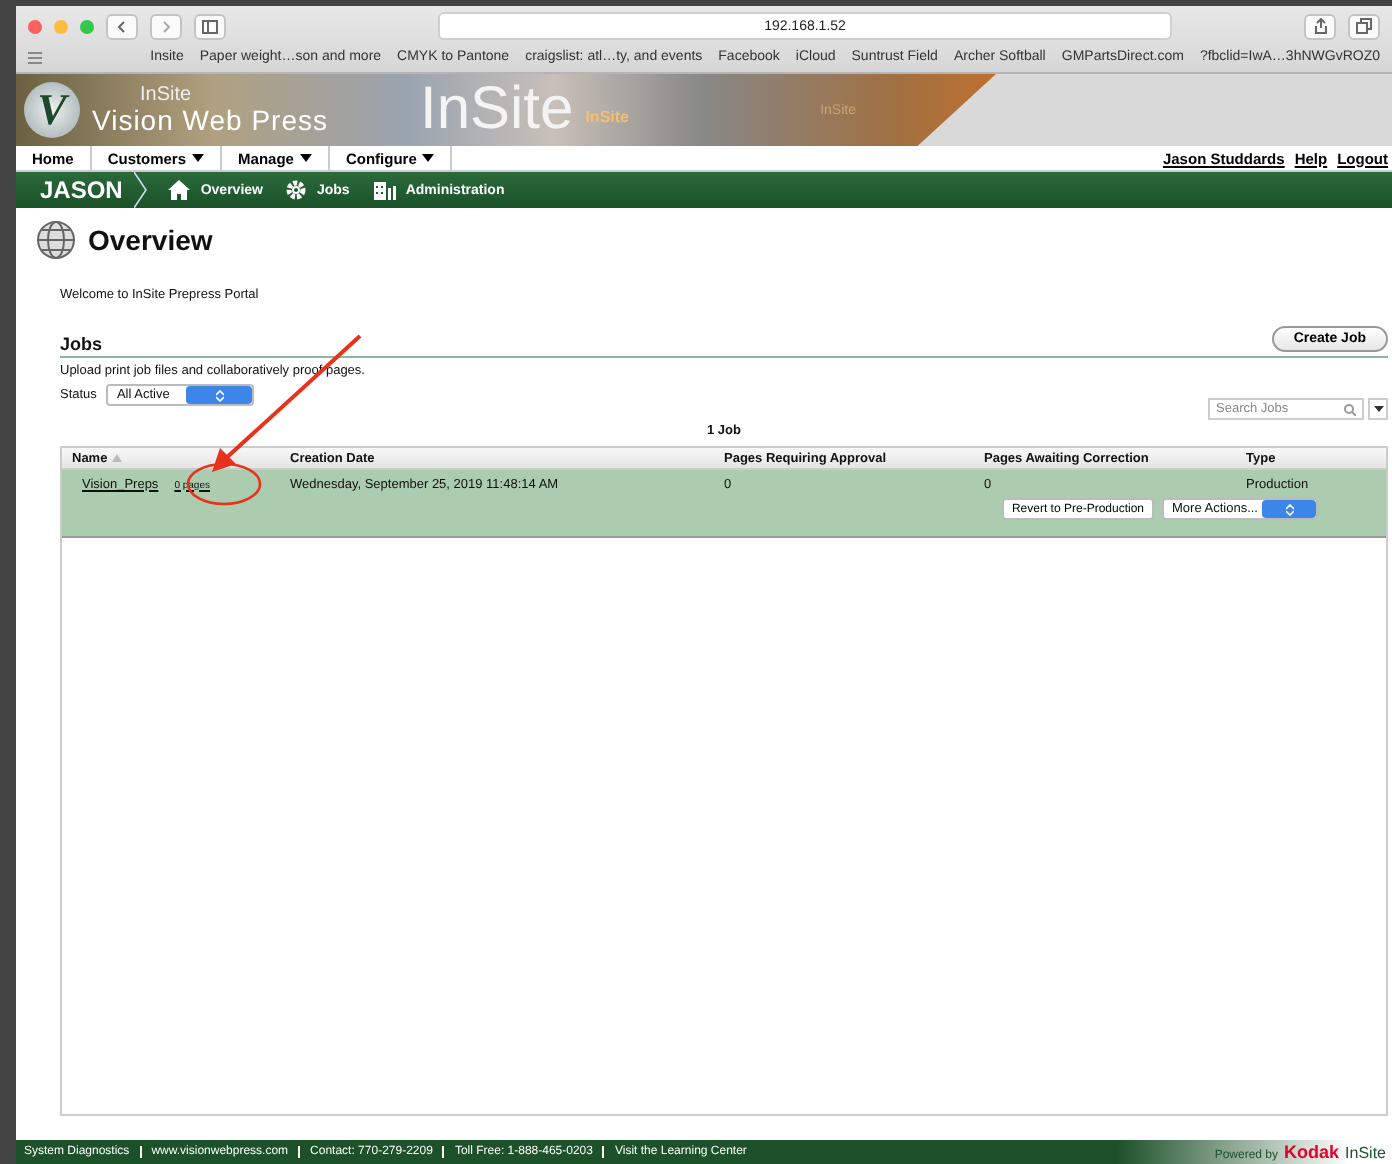 The height and width of the screenshot is (1164, 1392). I want to click on search-icon, so click(1350, 409).